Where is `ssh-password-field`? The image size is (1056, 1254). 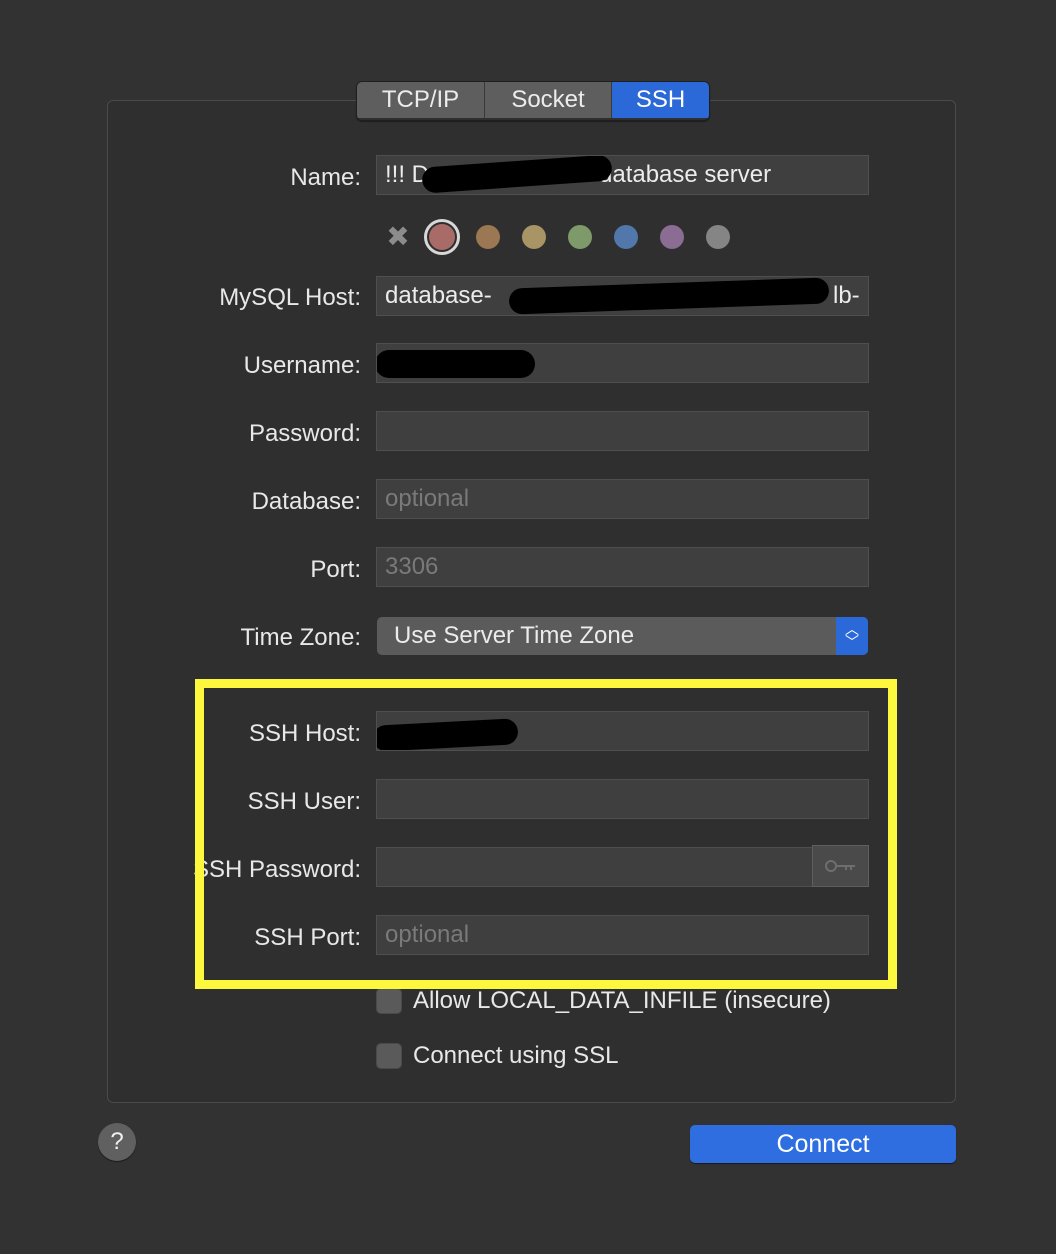 ssh-password-field is located at coordinates (594, 867).